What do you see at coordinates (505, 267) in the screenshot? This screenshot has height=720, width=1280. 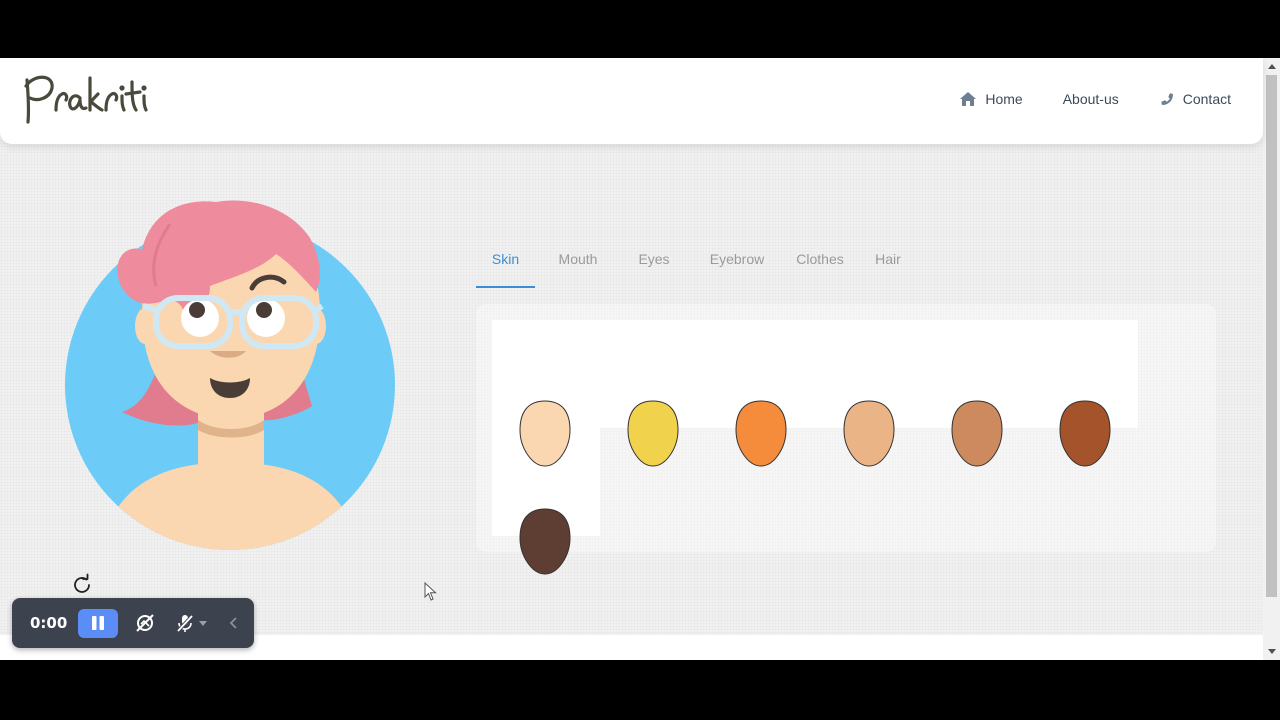 I see `tab-skin: Skin` at bounding box center [505, 267].